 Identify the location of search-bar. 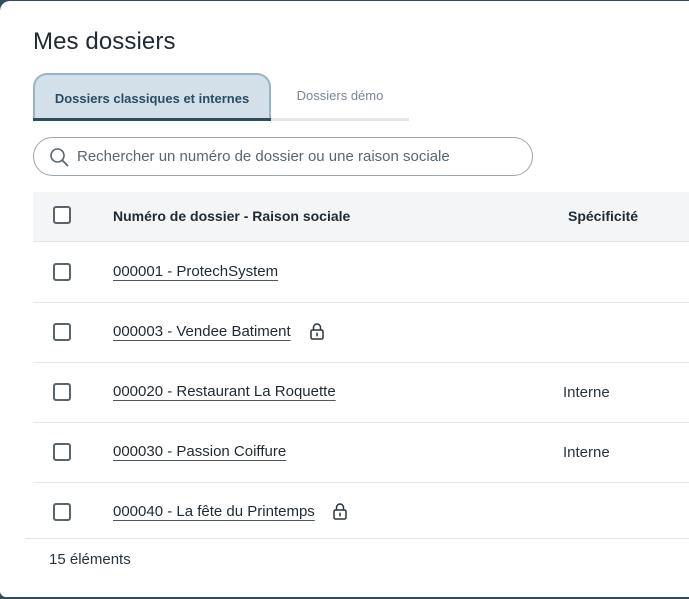
(283, 156).